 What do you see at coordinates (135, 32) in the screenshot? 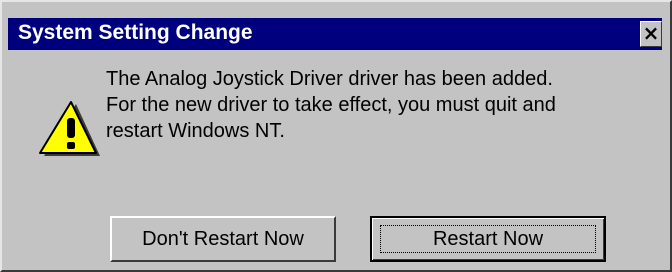
I see `dialog-title: System Setting Change` at bounding box center [135, 32].